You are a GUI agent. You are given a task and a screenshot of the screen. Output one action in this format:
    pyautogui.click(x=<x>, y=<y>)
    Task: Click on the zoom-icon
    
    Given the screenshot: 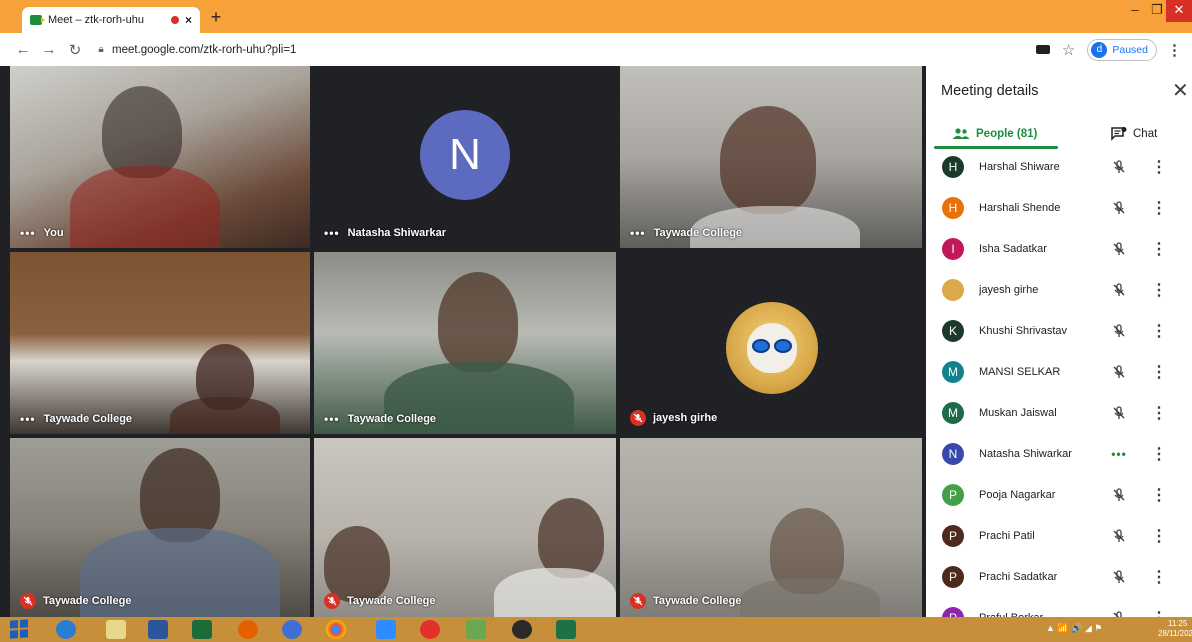 What is the action you would take?
    pyautogui.click(x=386, y=629)
    